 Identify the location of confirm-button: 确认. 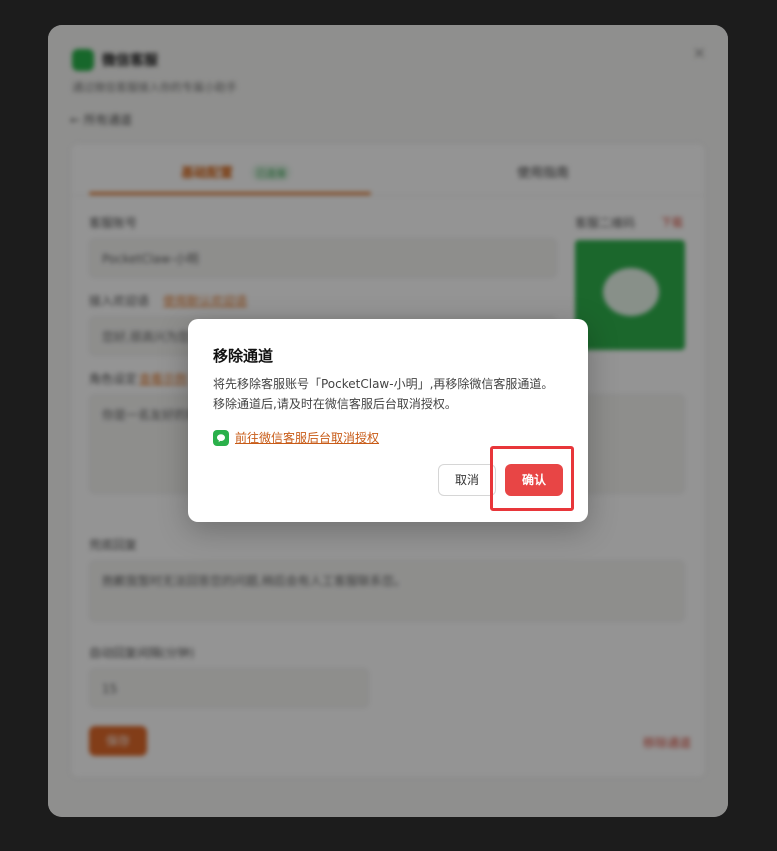
(534, 480).